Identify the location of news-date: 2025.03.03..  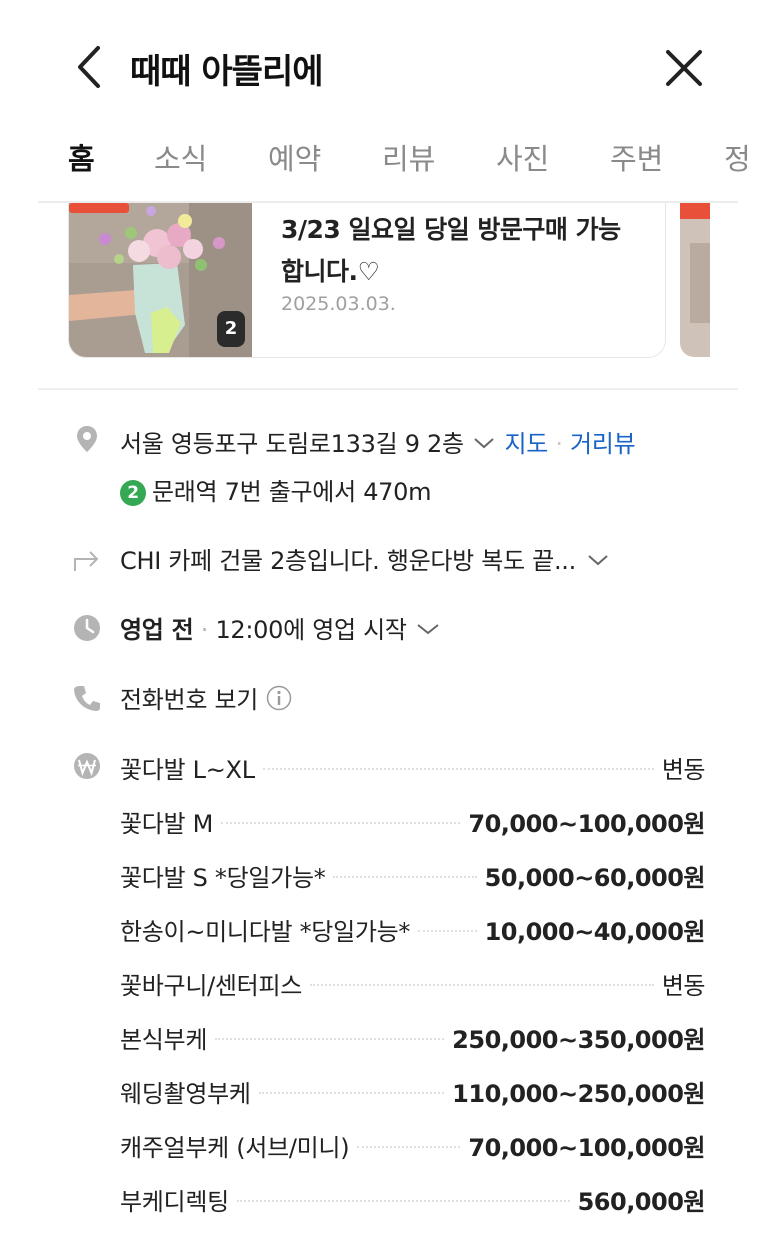
(338, 304).